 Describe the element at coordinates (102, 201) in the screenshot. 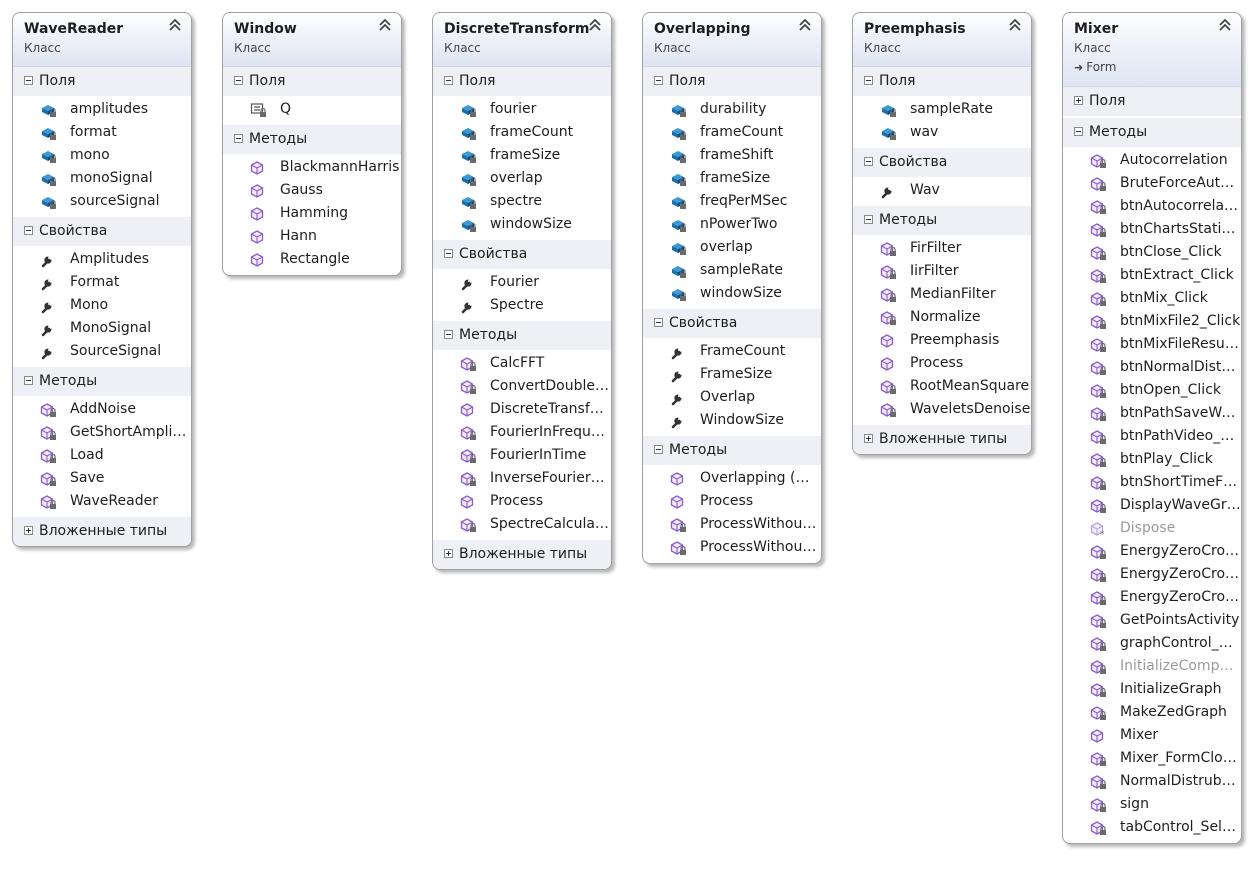

I see `field-item: sourceSignal` at that location.